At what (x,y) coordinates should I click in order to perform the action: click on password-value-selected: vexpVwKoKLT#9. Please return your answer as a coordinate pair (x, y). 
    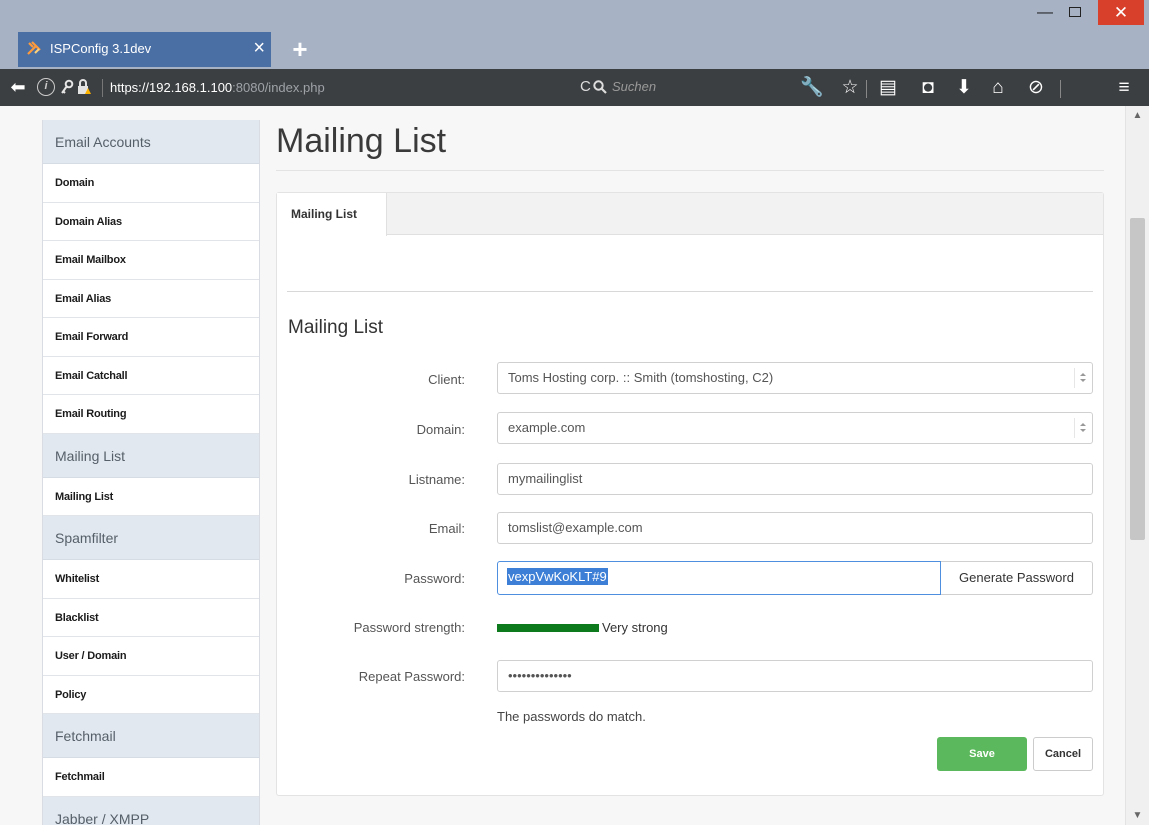
    Looking at the image, I should click on (557, 576).